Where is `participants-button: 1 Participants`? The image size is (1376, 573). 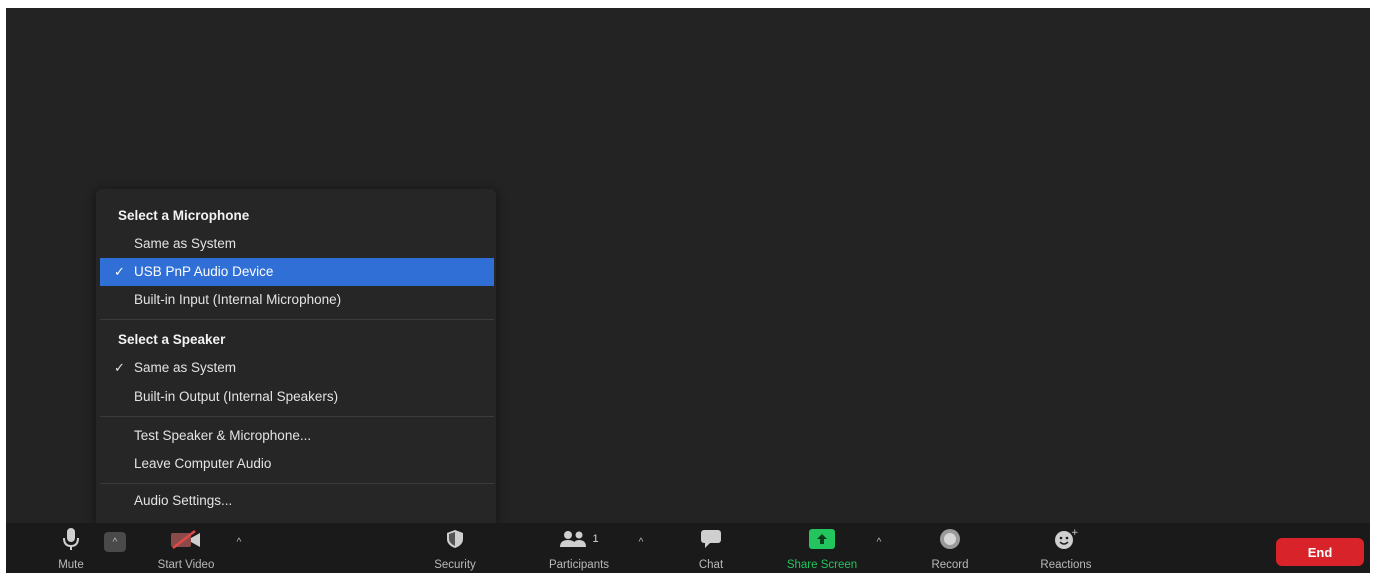 participants-button: 1 Participants is located at coordinates (579, 548).